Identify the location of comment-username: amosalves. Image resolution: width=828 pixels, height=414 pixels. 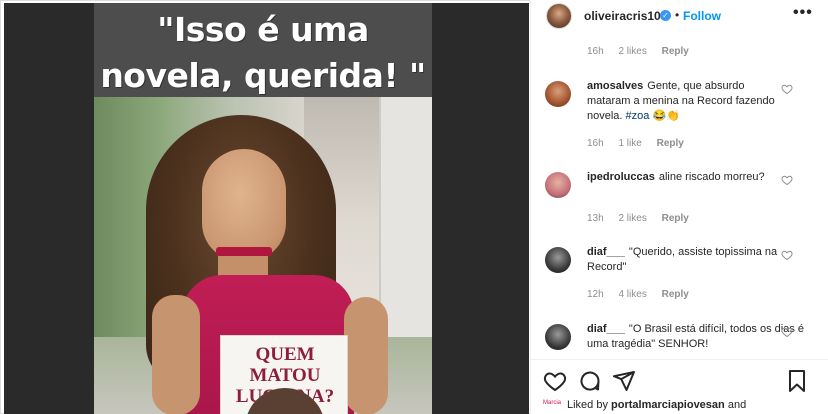
(615, 86).